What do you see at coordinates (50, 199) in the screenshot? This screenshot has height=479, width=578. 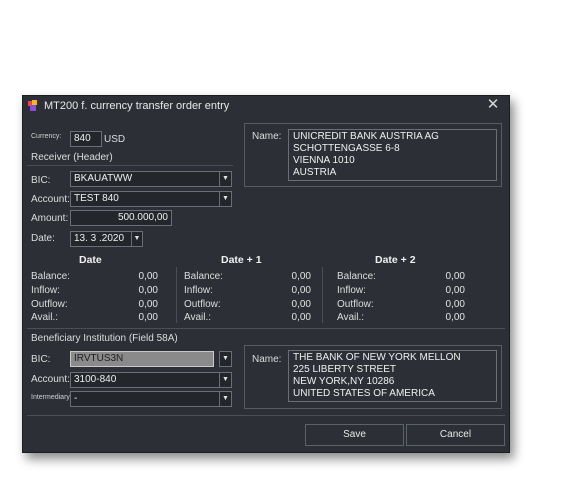 I see `receiver-account-label: Account:` at bounding box center [50, 199].